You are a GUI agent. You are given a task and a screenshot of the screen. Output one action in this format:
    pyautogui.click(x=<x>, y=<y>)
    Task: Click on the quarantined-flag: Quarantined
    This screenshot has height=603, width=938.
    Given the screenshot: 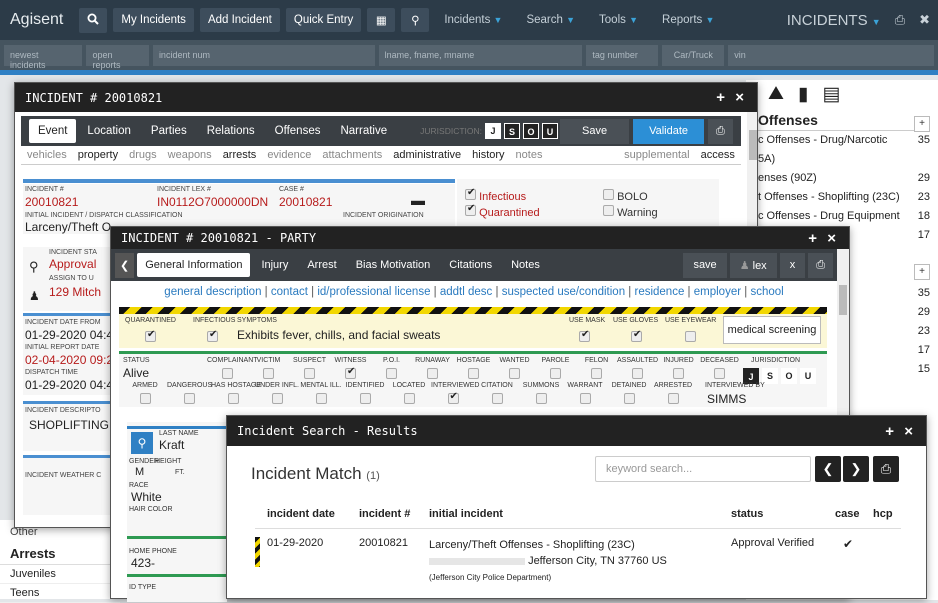 What is the action you would take?
    pyautogui.click(x=502, y=211)
    